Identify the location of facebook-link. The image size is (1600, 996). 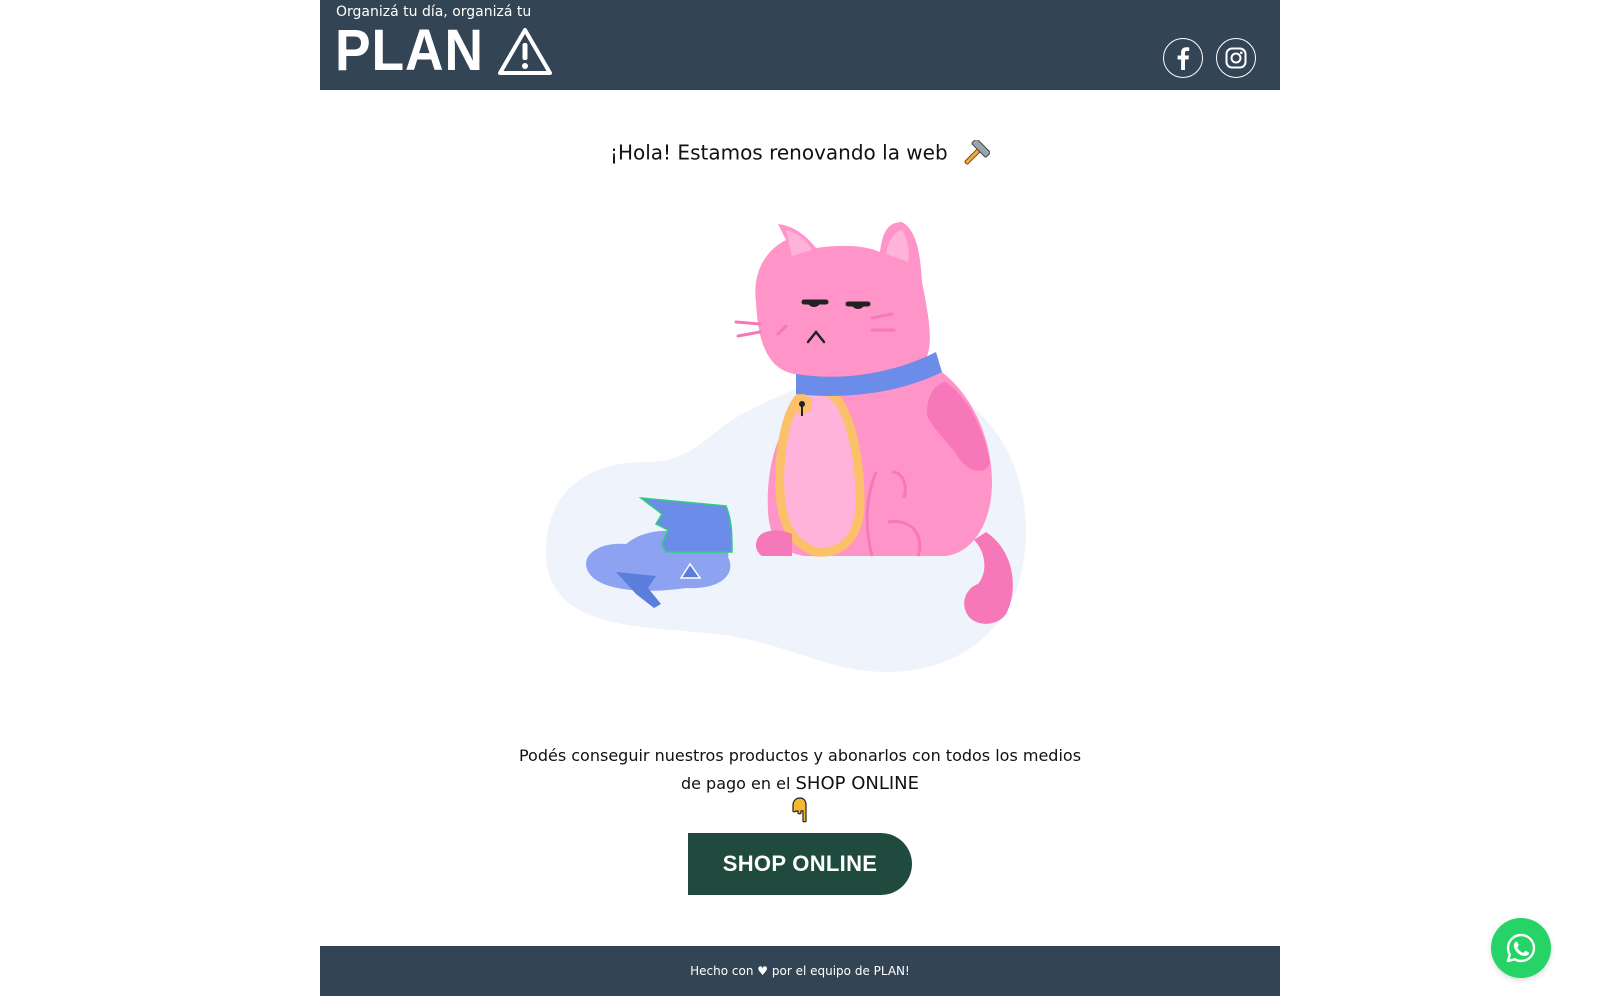
(1183, 58).